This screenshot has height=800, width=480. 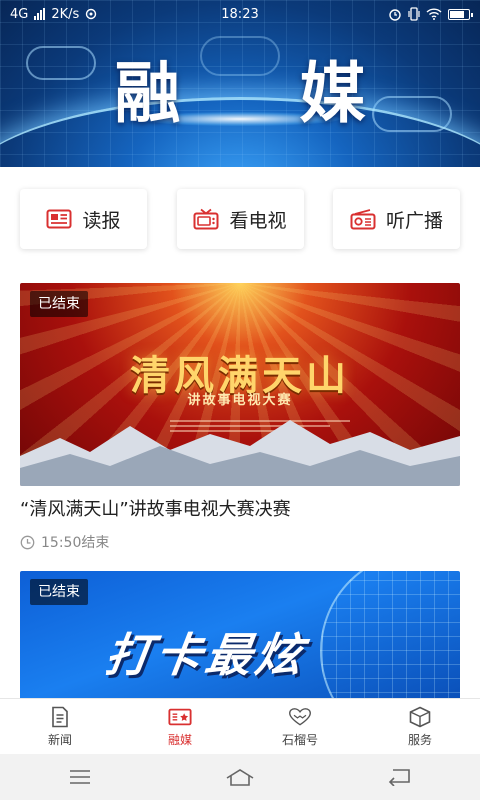 I want to click on quick-entries: 读报 看电视 听广播, so click(x=240, y=219).